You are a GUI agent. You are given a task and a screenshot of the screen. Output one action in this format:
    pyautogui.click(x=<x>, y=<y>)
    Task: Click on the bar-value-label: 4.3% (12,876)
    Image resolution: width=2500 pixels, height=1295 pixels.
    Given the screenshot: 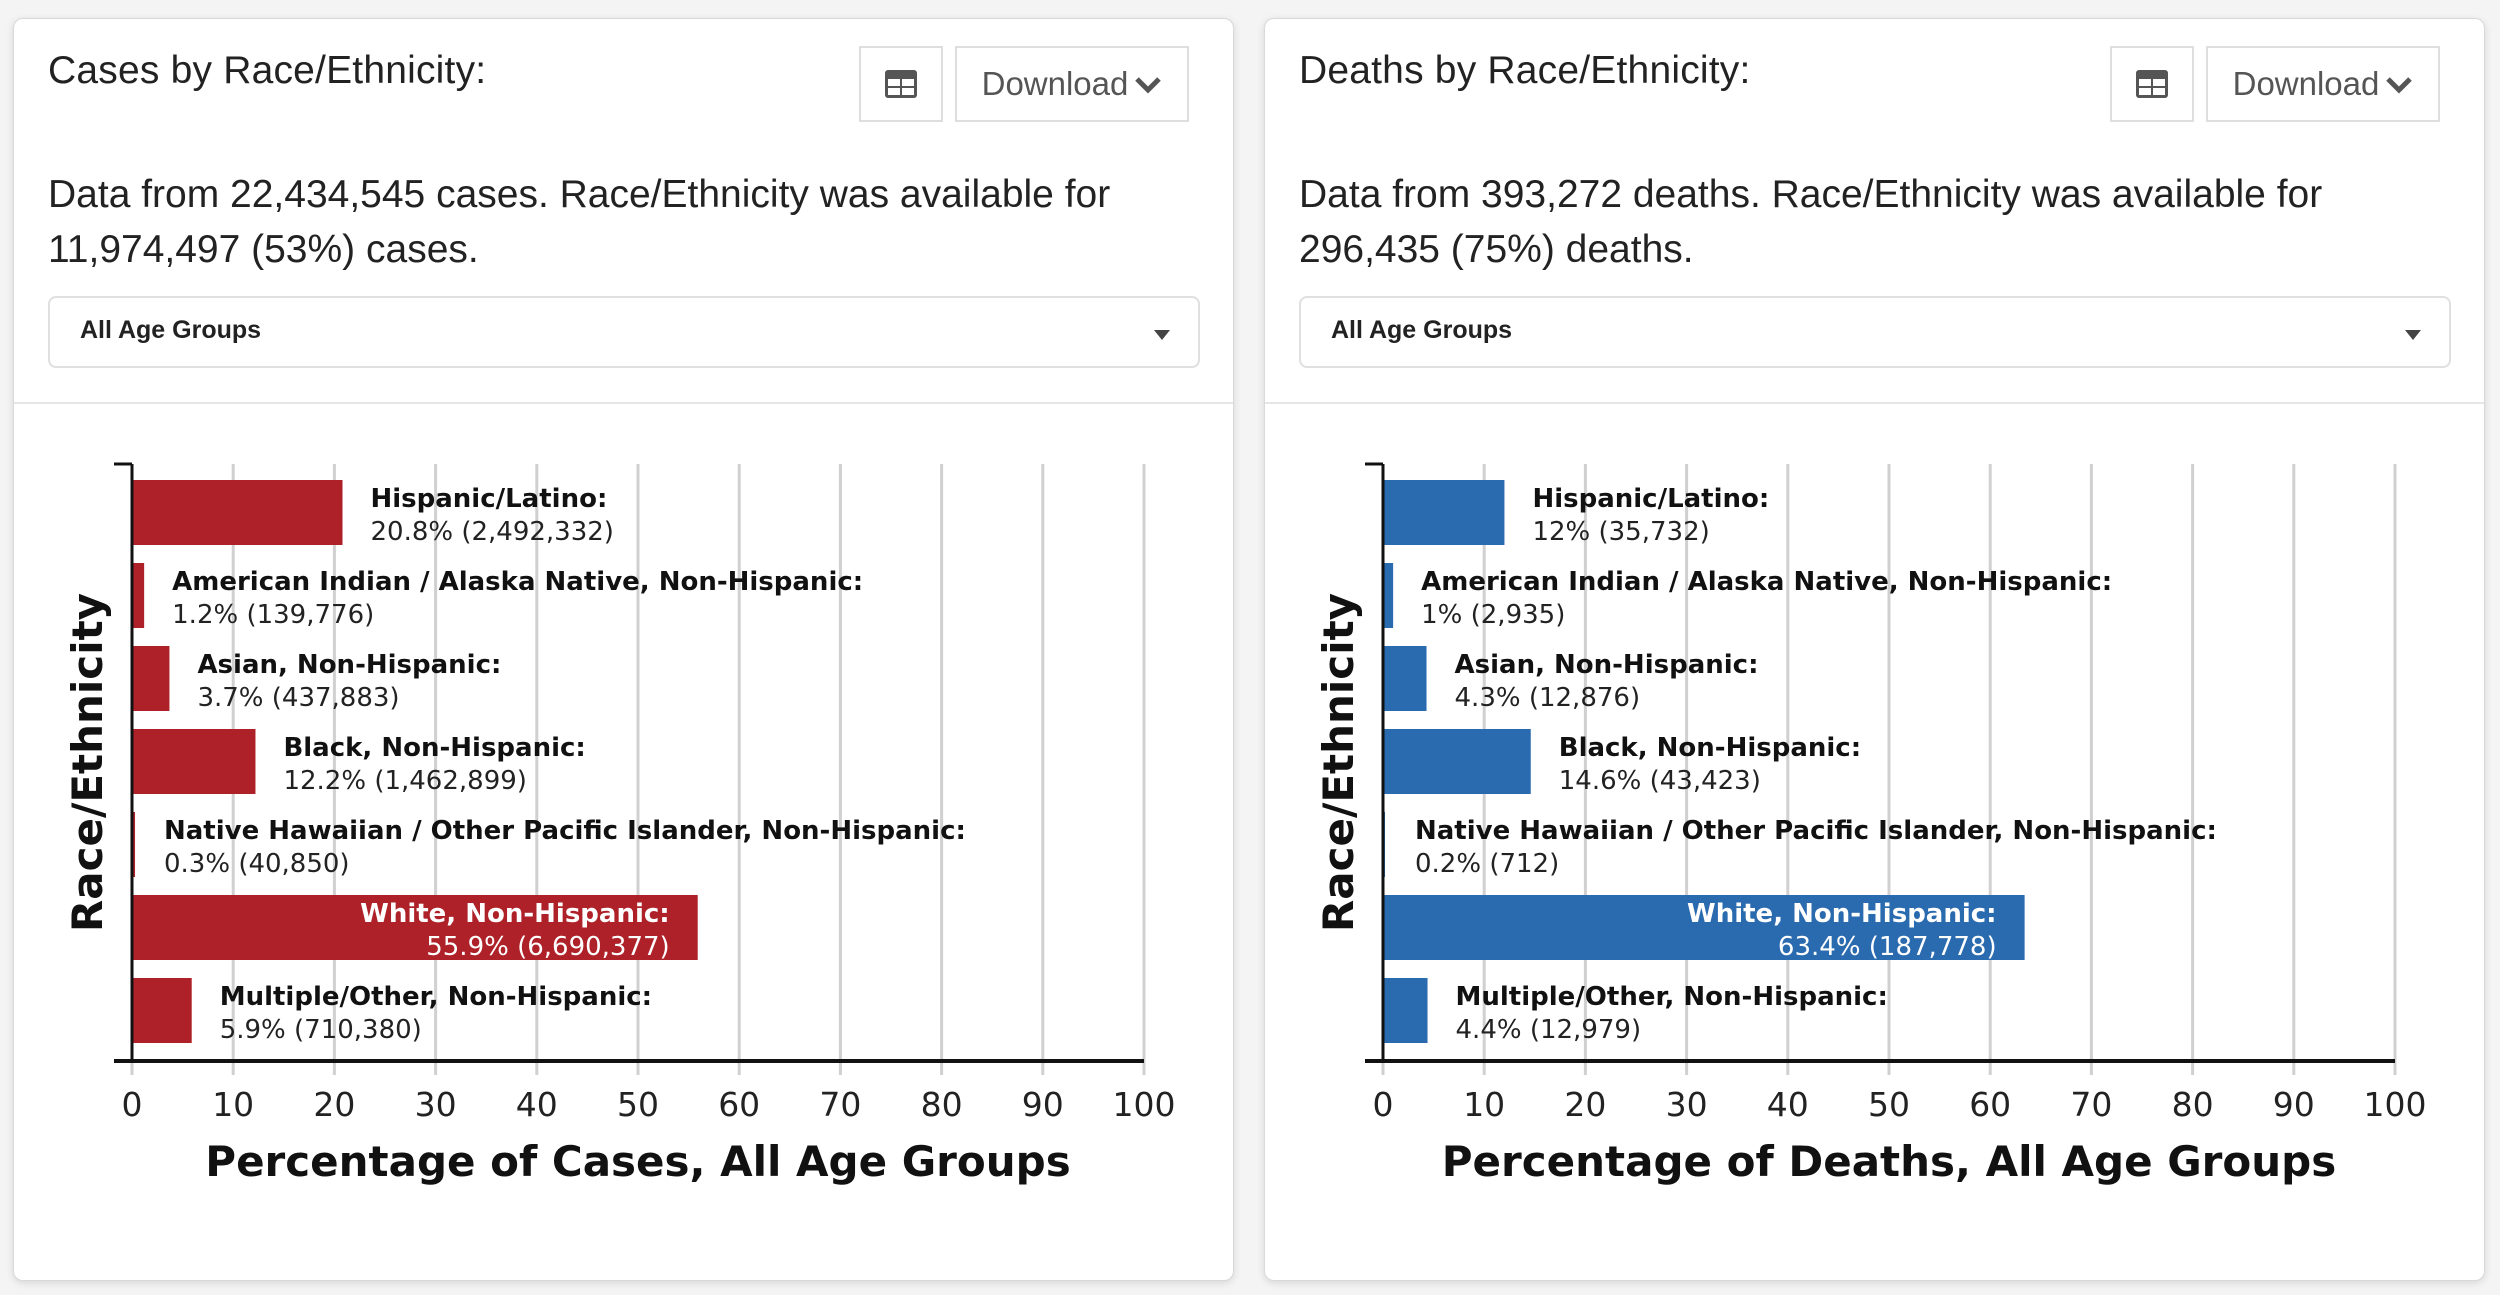 What is the action you would take?
    pyautogui.click(x=1548, y=698)
    